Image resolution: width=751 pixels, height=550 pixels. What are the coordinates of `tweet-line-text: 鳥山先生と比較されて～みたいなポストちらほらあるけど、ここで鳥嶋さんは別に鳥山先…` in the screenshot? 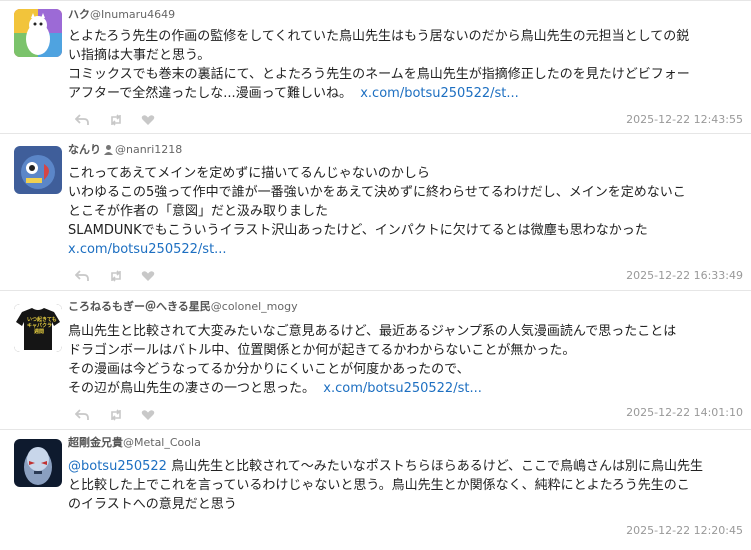 It's located at (435, 466).